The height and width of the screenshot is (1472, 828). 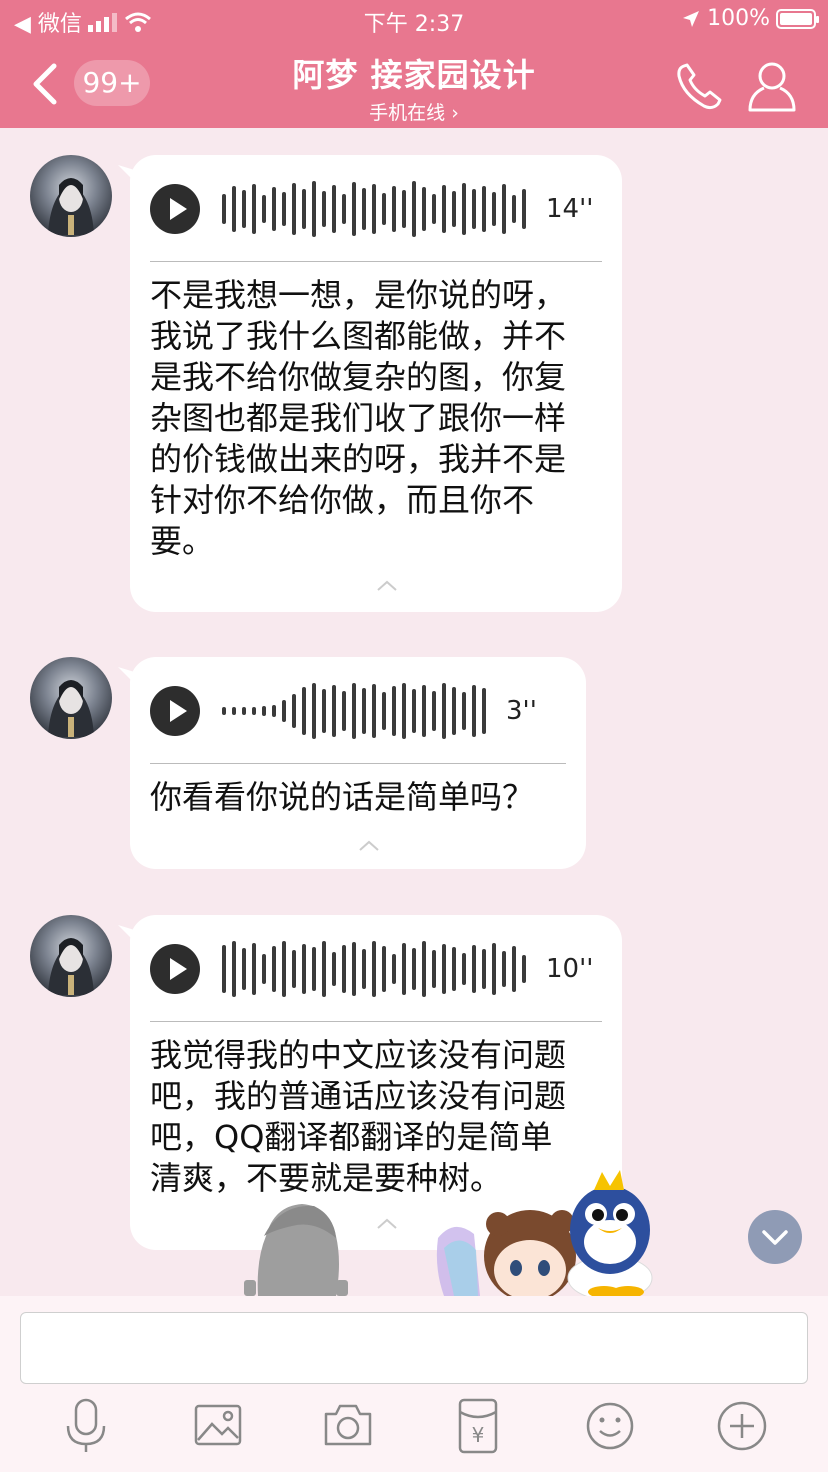 I want to click on voice-duration: 14'', so click(x=570, y=209).